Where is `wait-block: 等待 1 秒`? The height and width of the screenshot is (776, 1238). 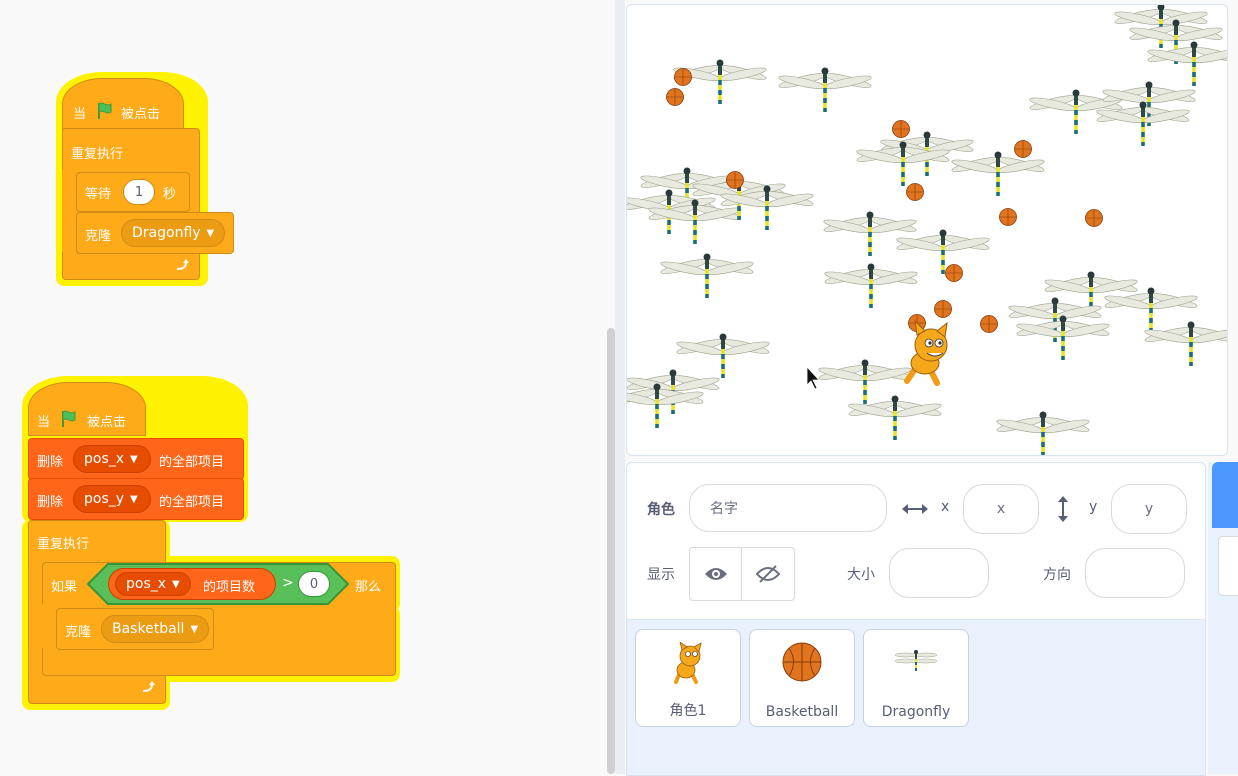
wait-block: 等待 1 秒 is located at coordinates (133, 192).